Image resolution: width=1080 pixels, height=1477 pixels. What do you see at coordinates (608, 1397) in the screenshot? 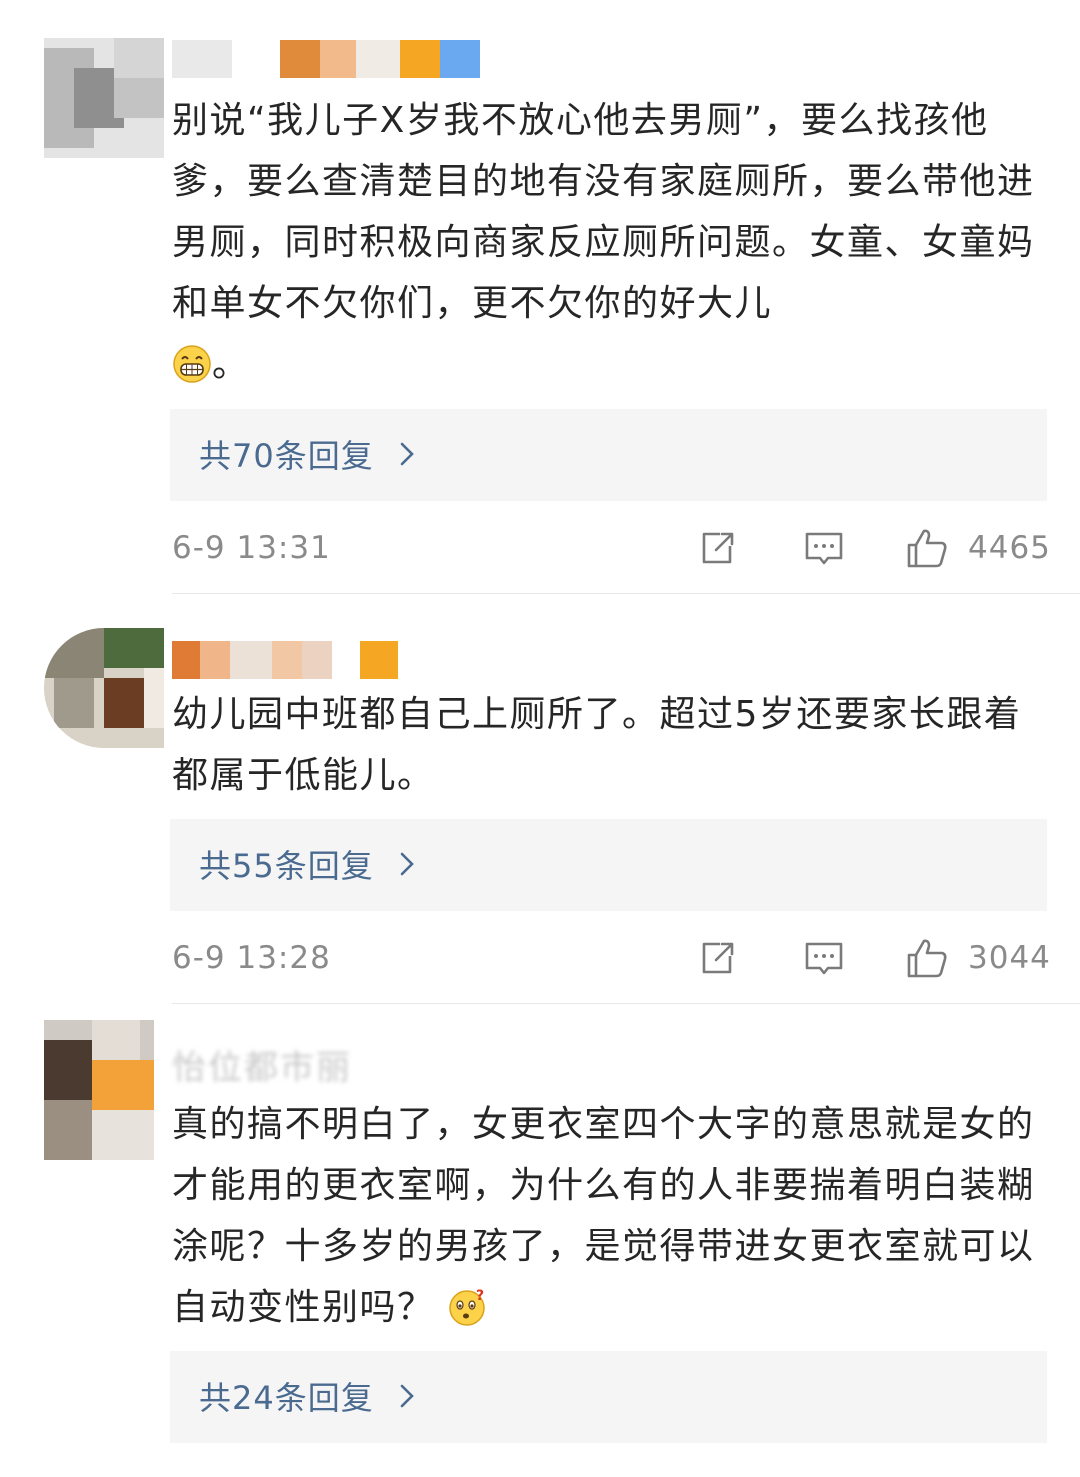
I see `replies-expander: 共24条回复` at bounding box center [608, 1397].